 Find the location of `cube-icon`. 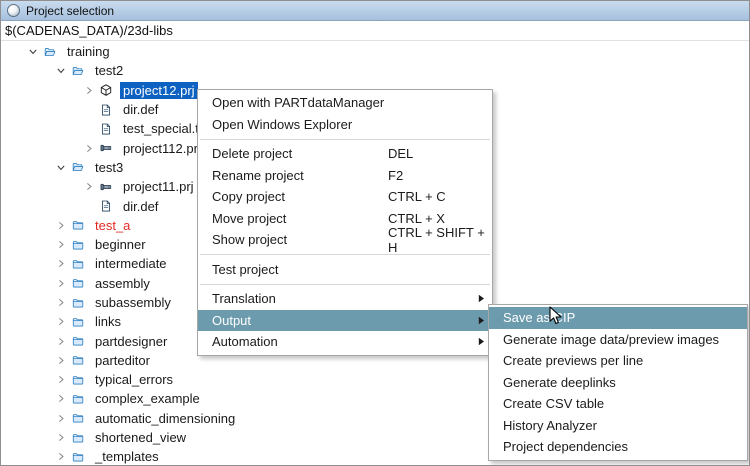

cube-icon is located at coordinates (106, 90).